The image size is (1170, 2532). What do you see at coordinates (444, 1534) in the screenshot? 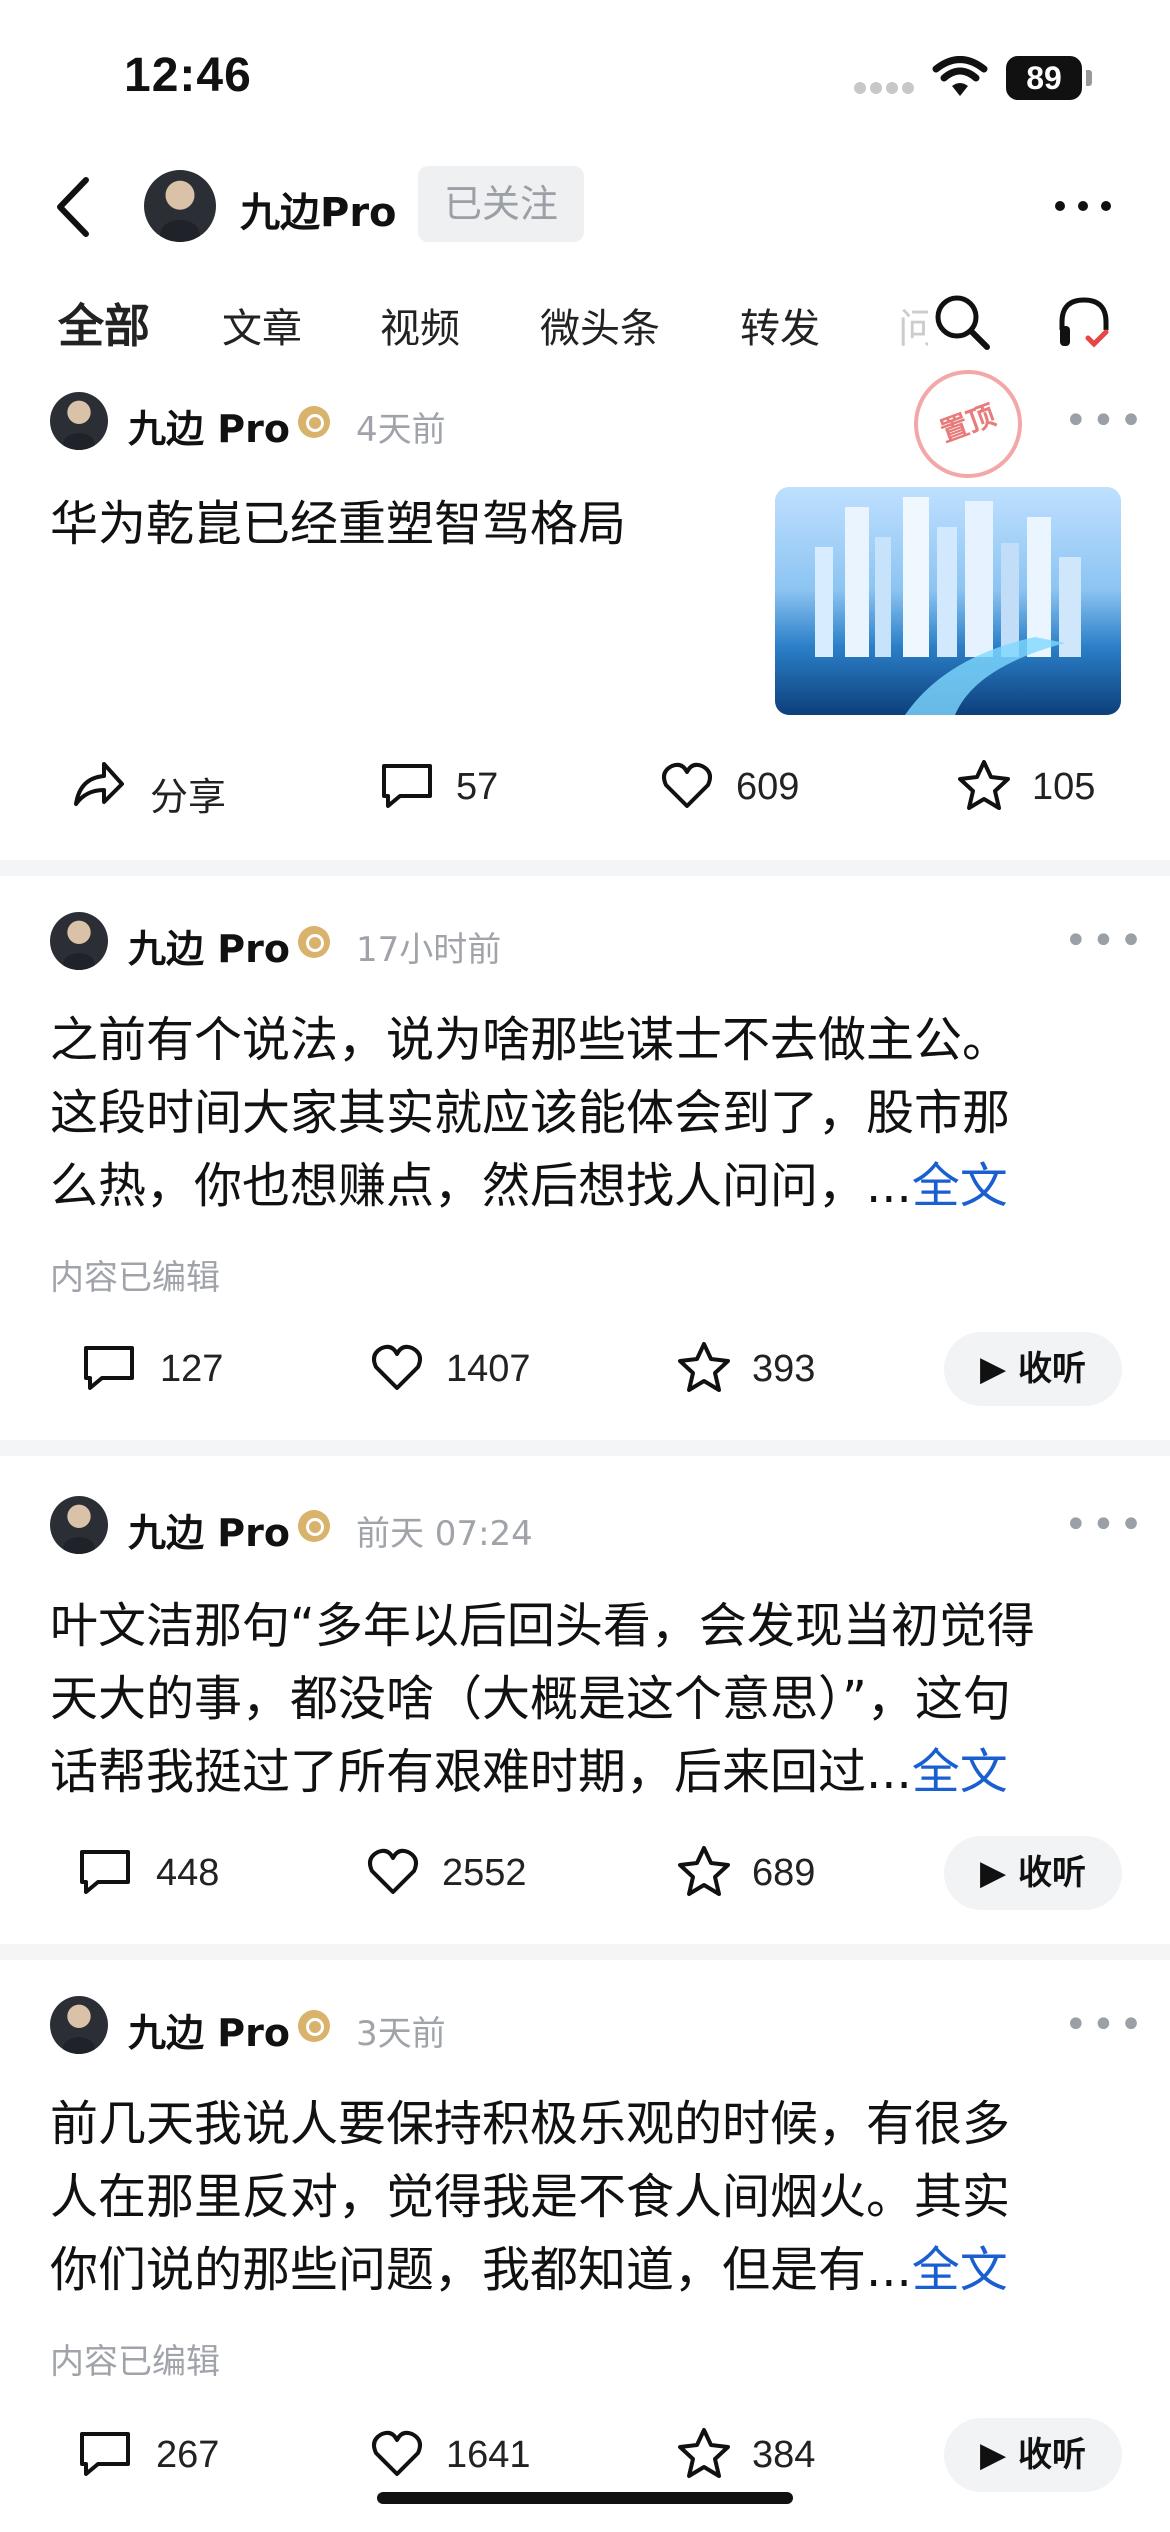
I see `post-time: 前天 07:24` at bounding box center [444, 1534].